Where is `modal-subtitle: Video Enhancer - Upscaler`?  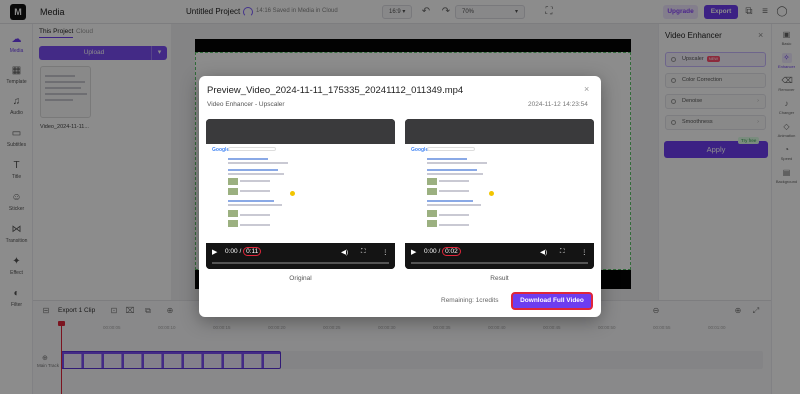
modal-subtitle: Video Enhancer - Upscaler is located at coordinates (246, 104).